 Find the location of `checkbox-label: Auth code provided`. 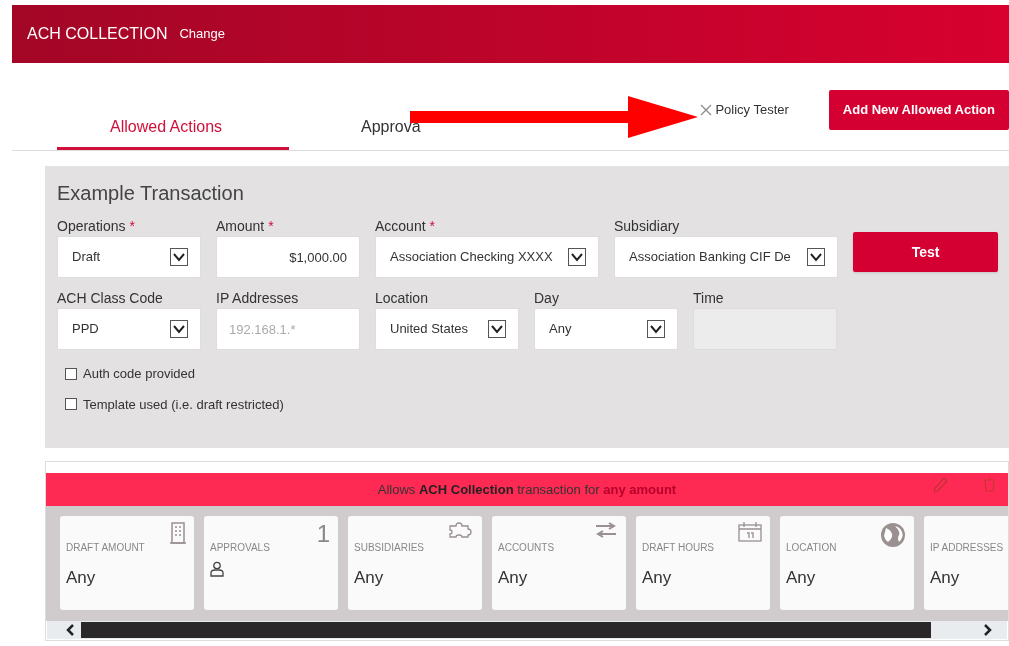

checkbox-label: Auth code provided is located at coordinates (139, 374).